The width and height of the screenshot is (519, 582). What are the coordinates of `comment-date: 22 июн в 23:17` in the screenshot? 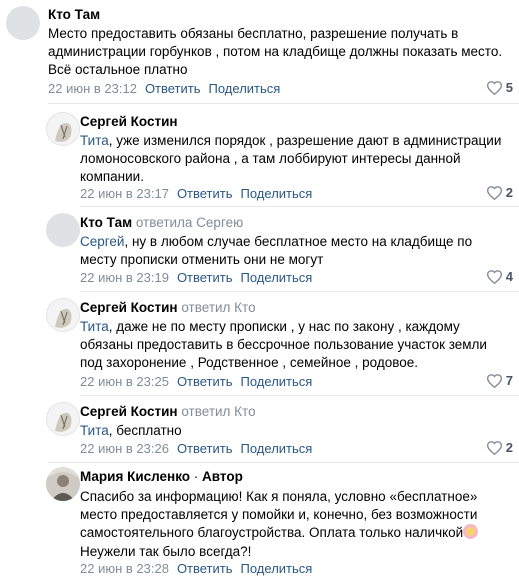 It's located at (124, 193).